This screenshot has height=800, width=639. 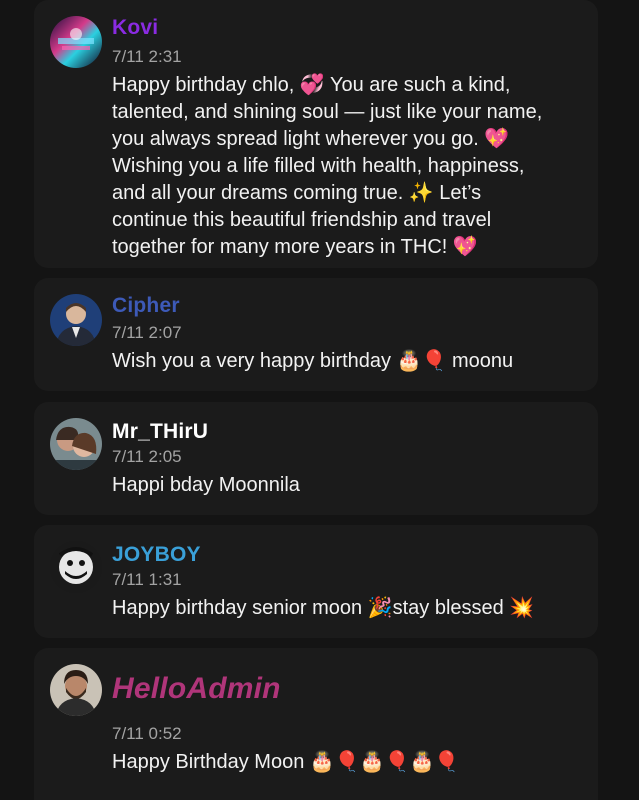 What do you see at coordinates (196, 689) in the screenshot?
I see `author-name: HelloAdmin` at bounding box center [196, 689].